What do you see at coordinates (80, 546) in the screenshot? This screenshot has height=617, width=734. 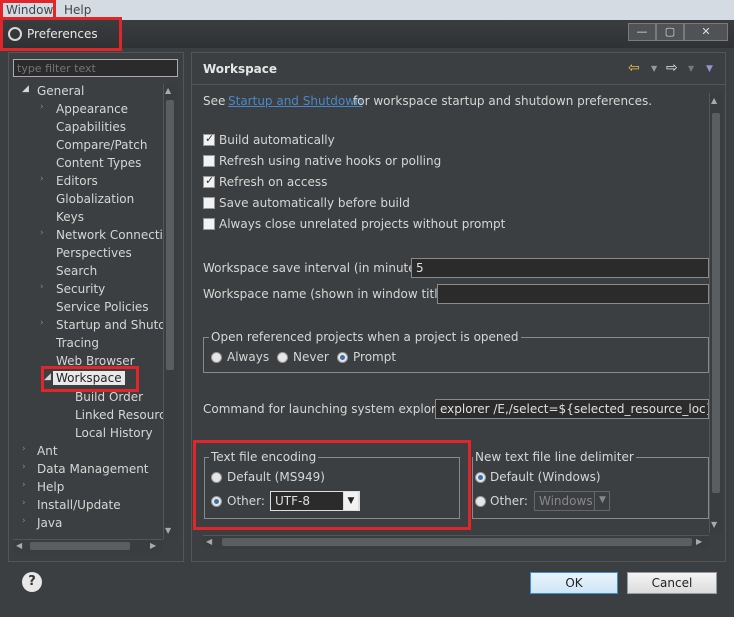 I see `tree-horizontal-scroll-thumb` at bounding box center [80, 546].